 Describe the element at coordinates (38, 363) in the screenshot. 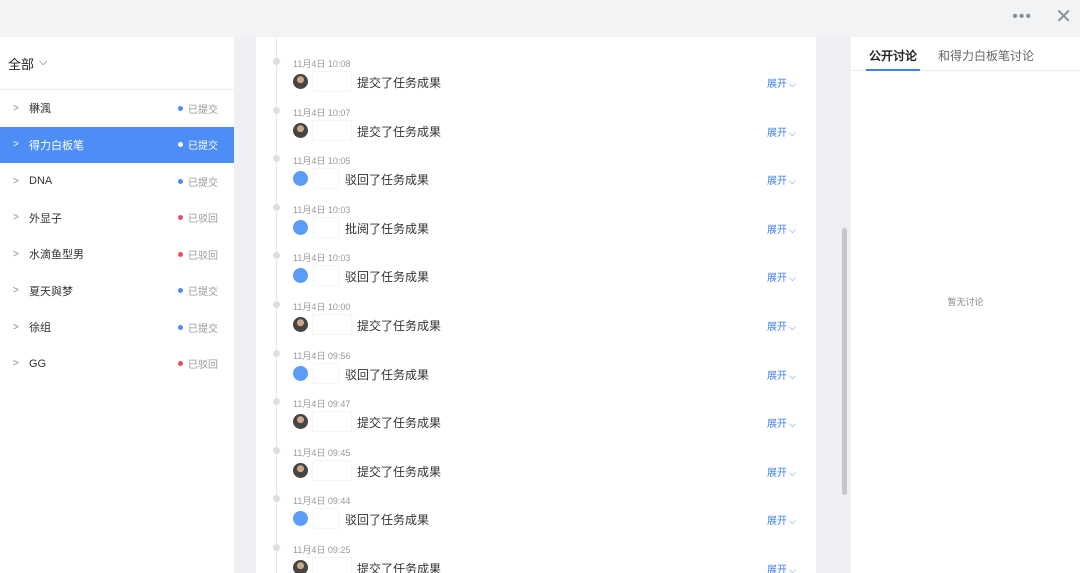

I see `sidebar-item-label: GG` at that location.